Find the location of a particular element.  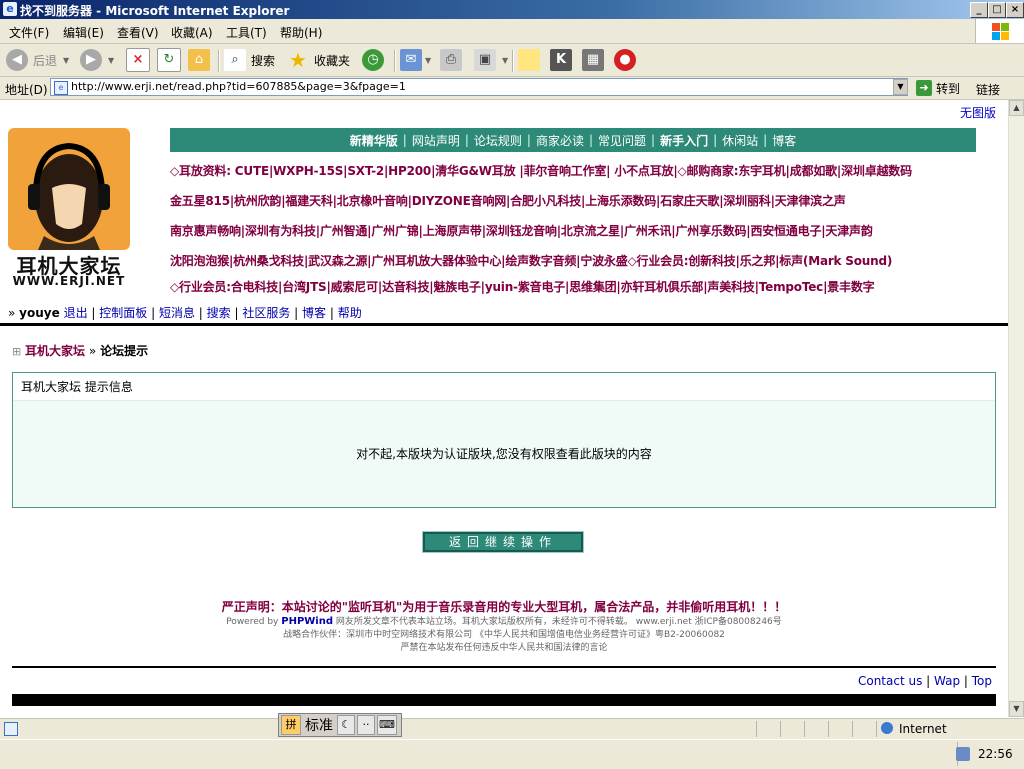

forward-button: ▶ ▼ is located at coordinates (97, 60).